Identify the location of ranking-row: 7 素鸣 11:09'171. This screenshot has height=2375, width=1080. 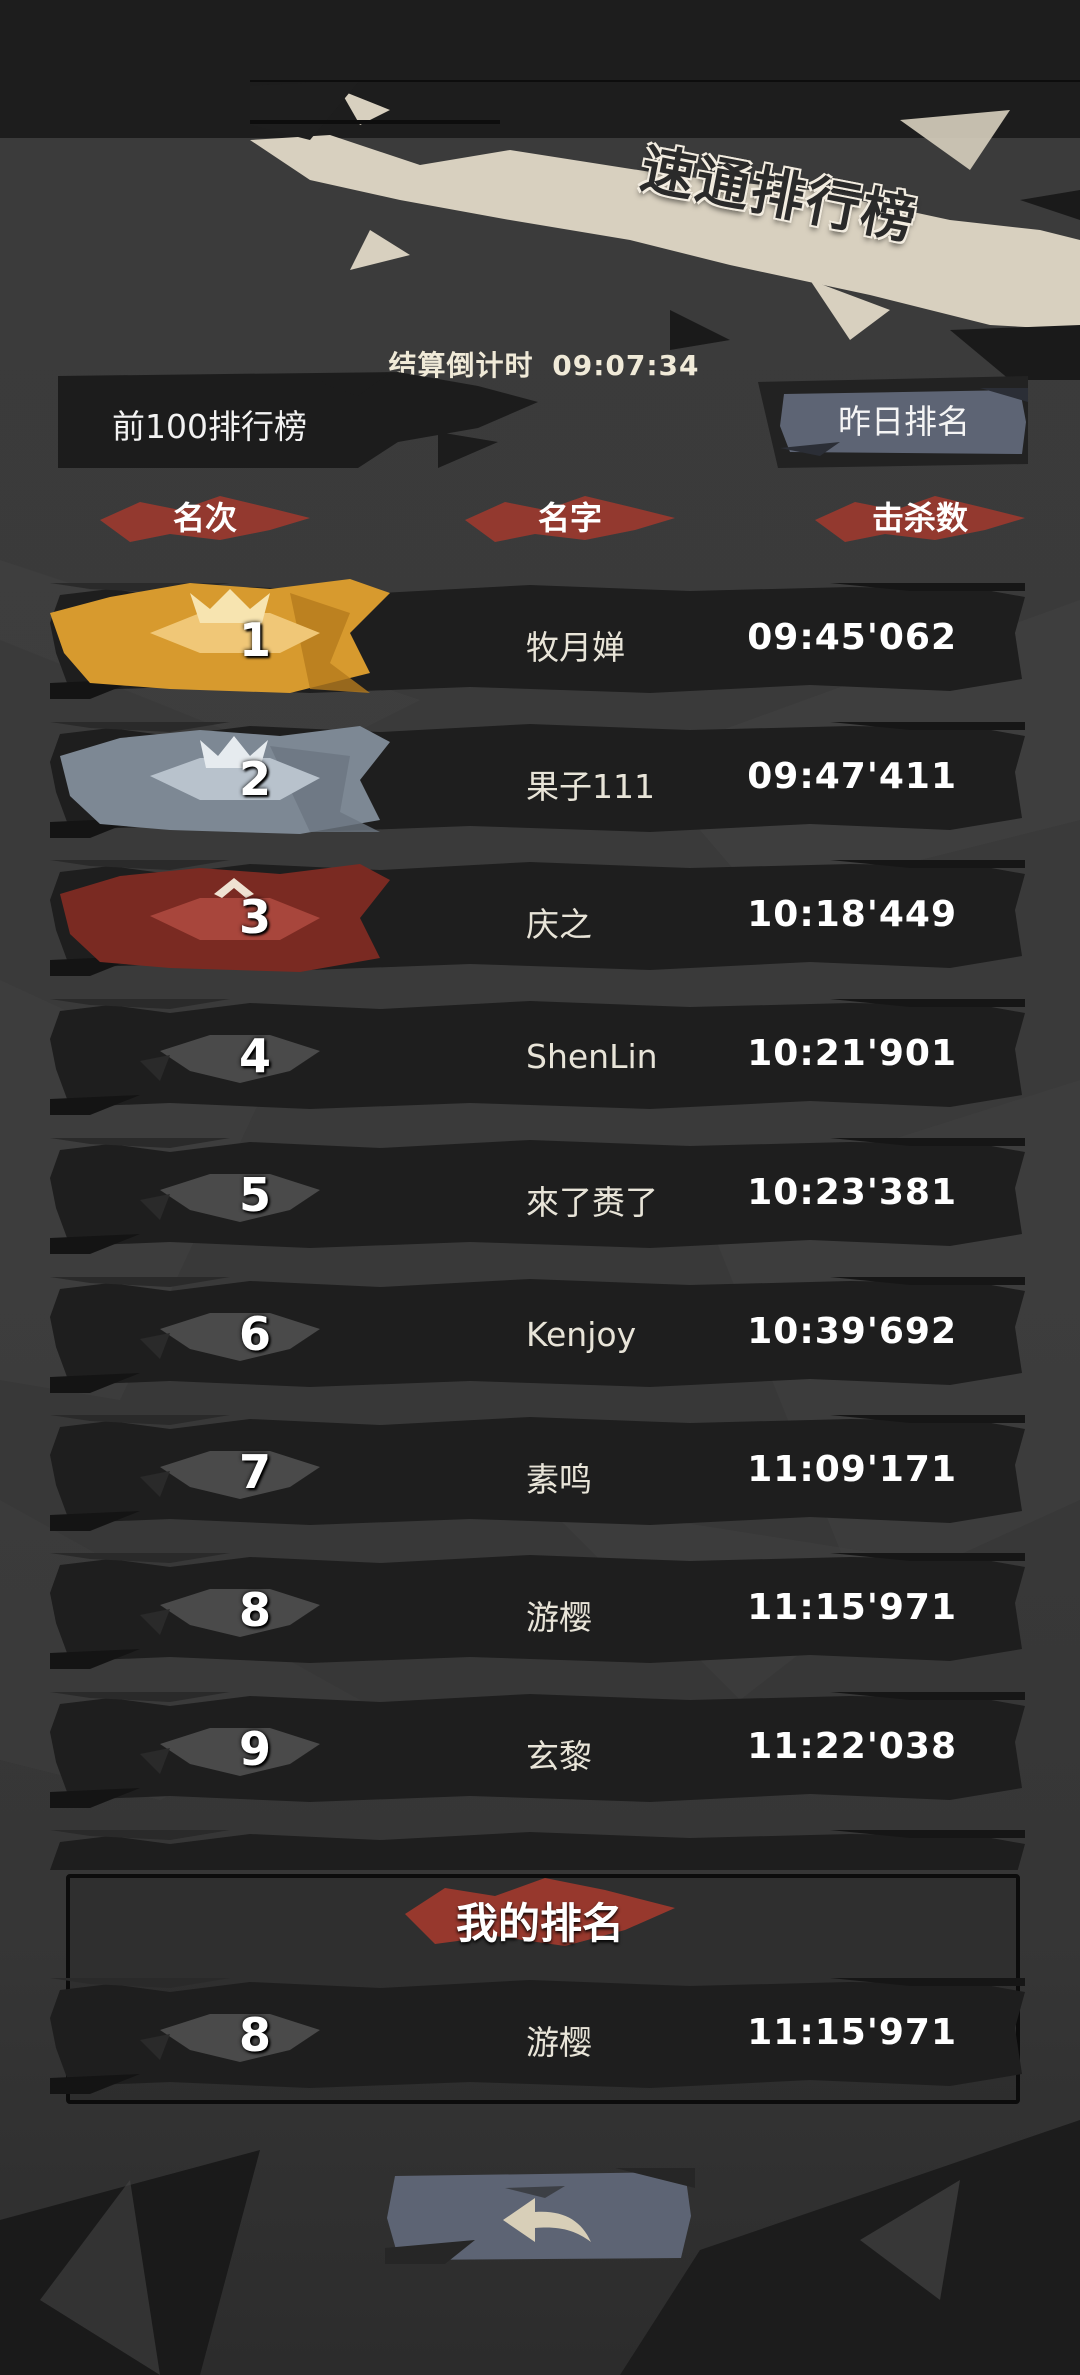
(537, 1473).